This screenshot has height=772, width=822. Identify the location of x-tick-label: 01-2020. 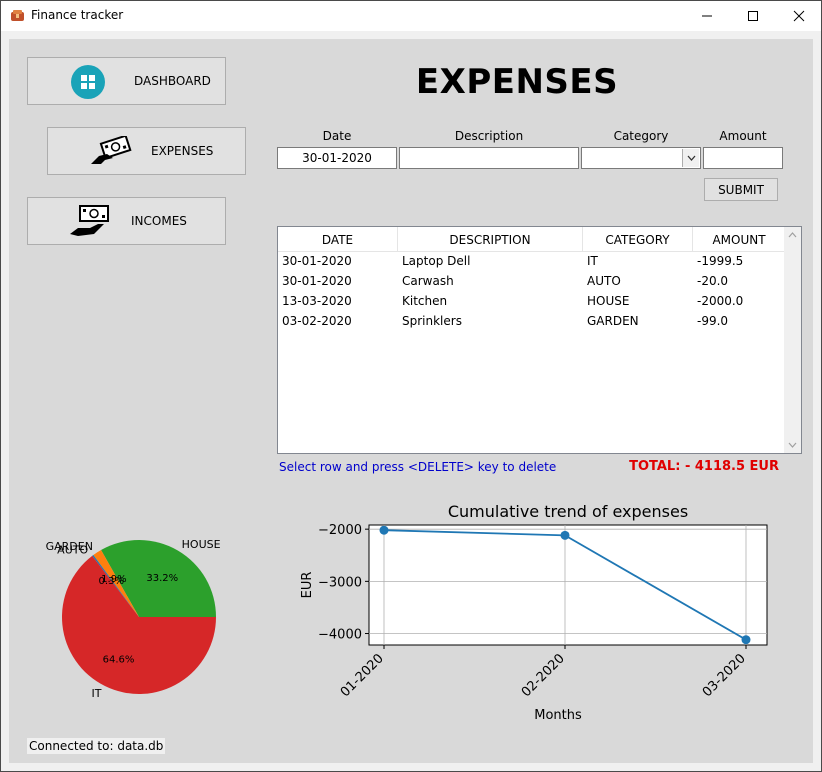
(362, 675).